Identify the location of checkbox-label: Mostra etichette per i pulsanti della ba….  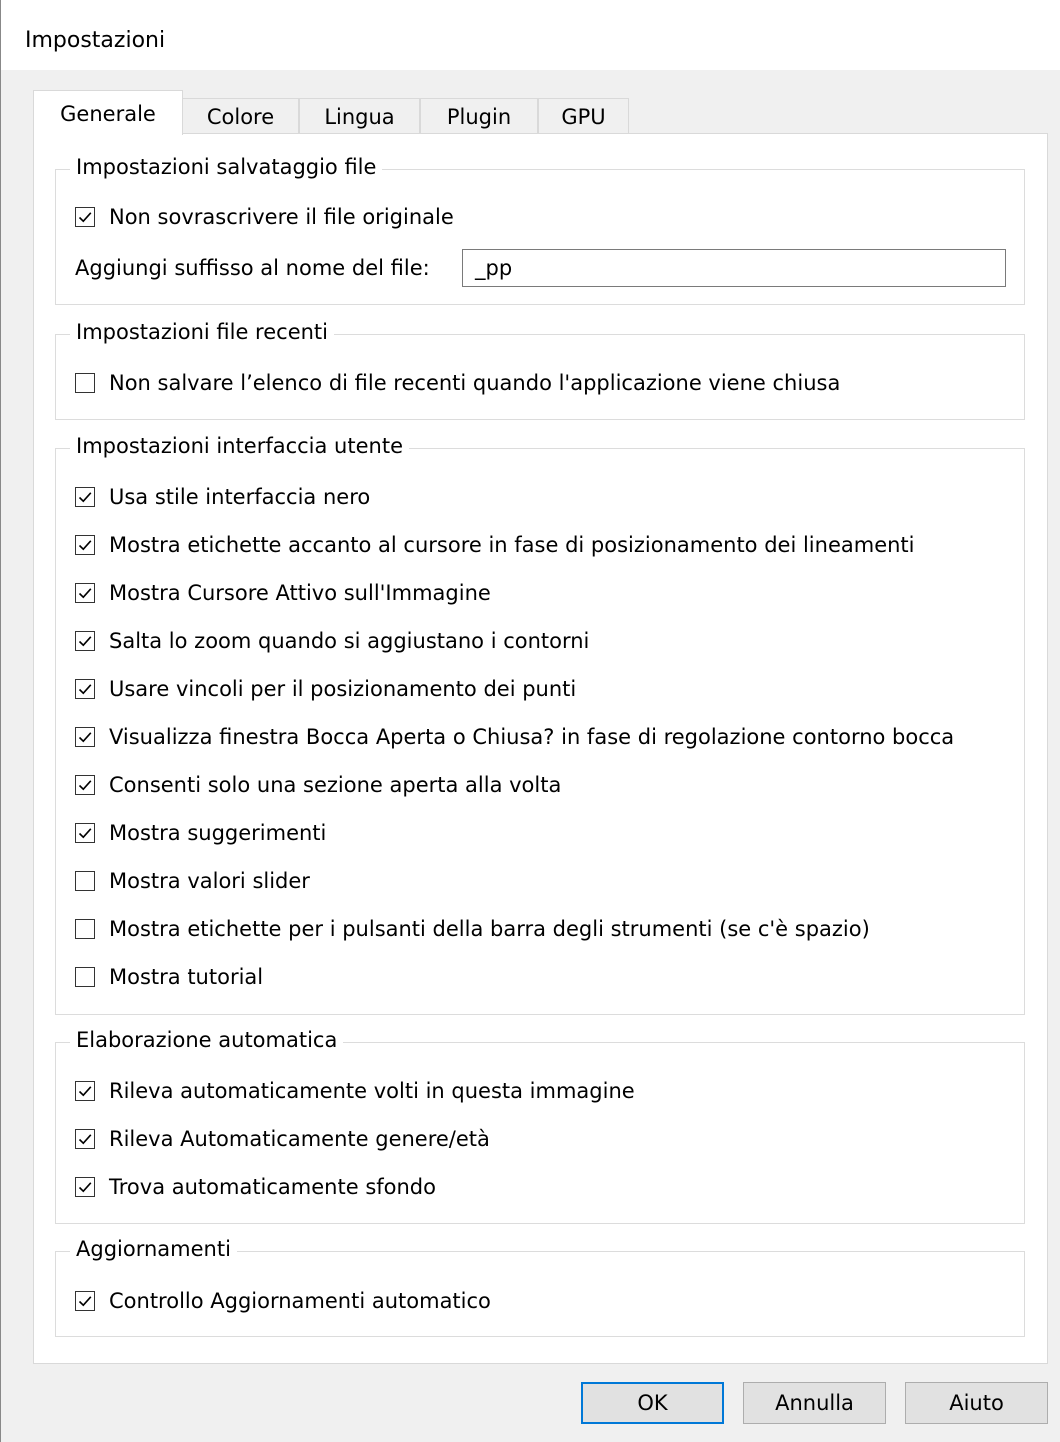
(489, 929).